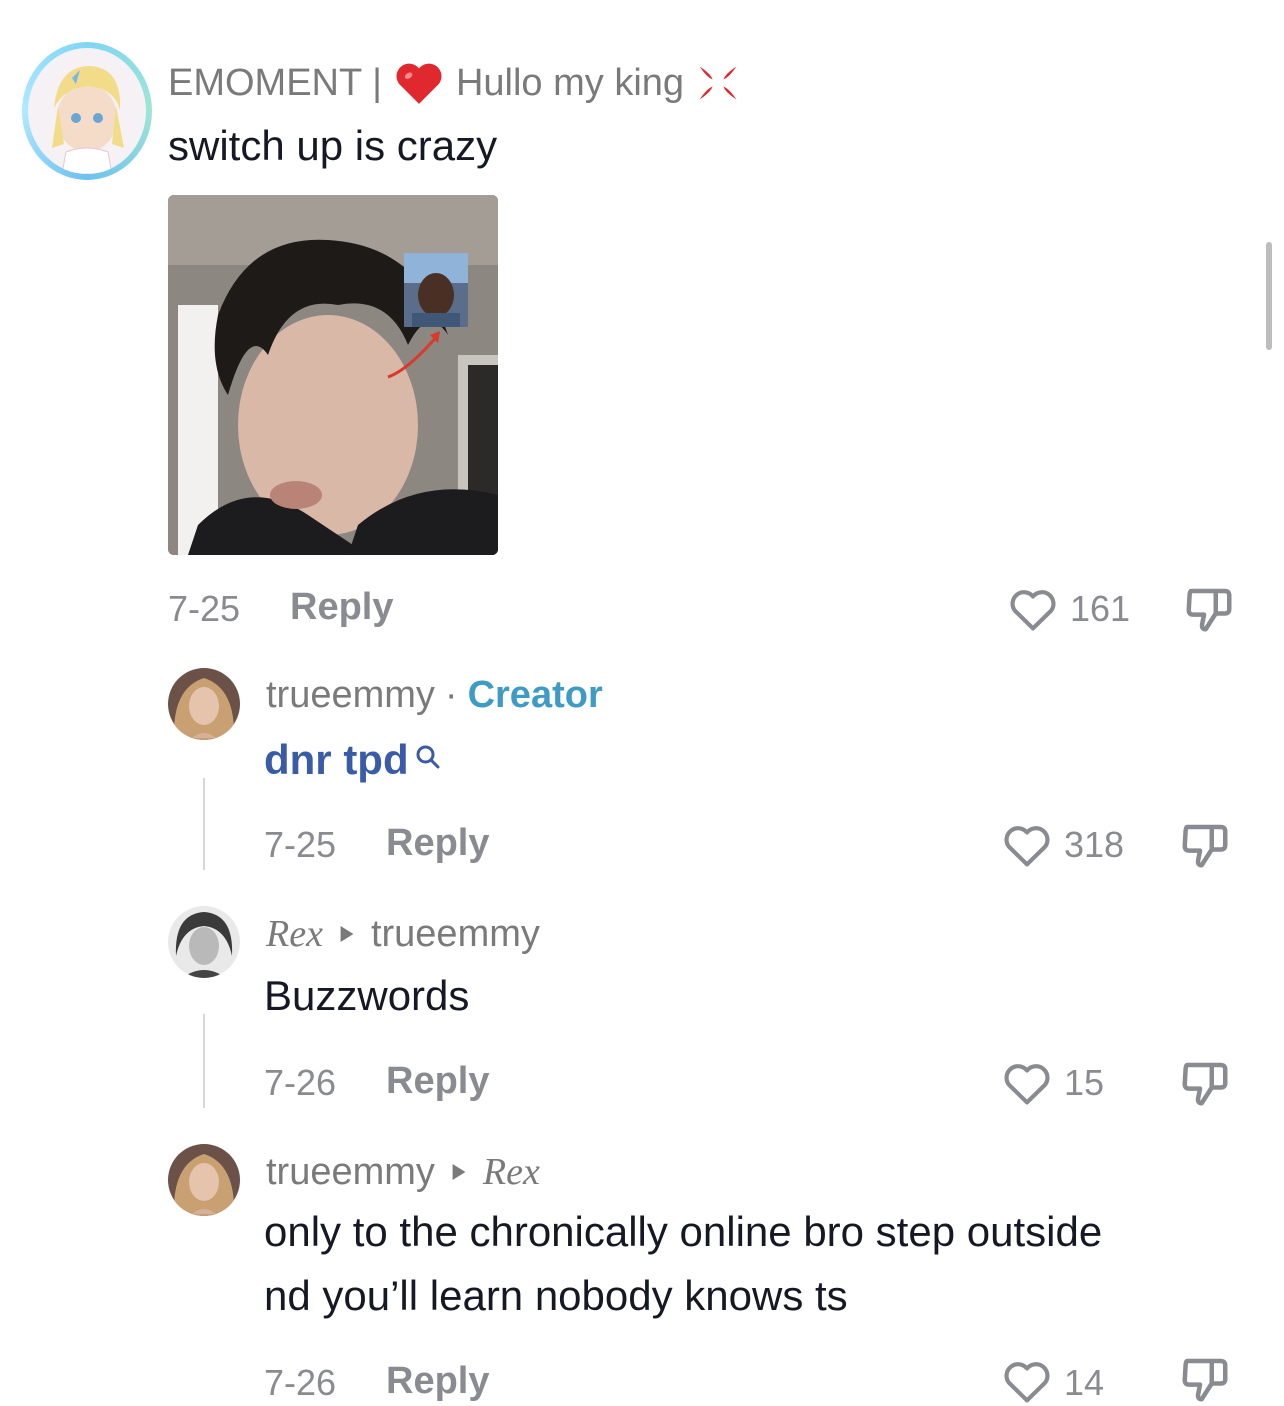 Image resolution: width=1284 pixels, height=1406 pixels. Describe the element at coordinates (1084, 1082) in the screenshot. I see `like-count: 15` at that location.